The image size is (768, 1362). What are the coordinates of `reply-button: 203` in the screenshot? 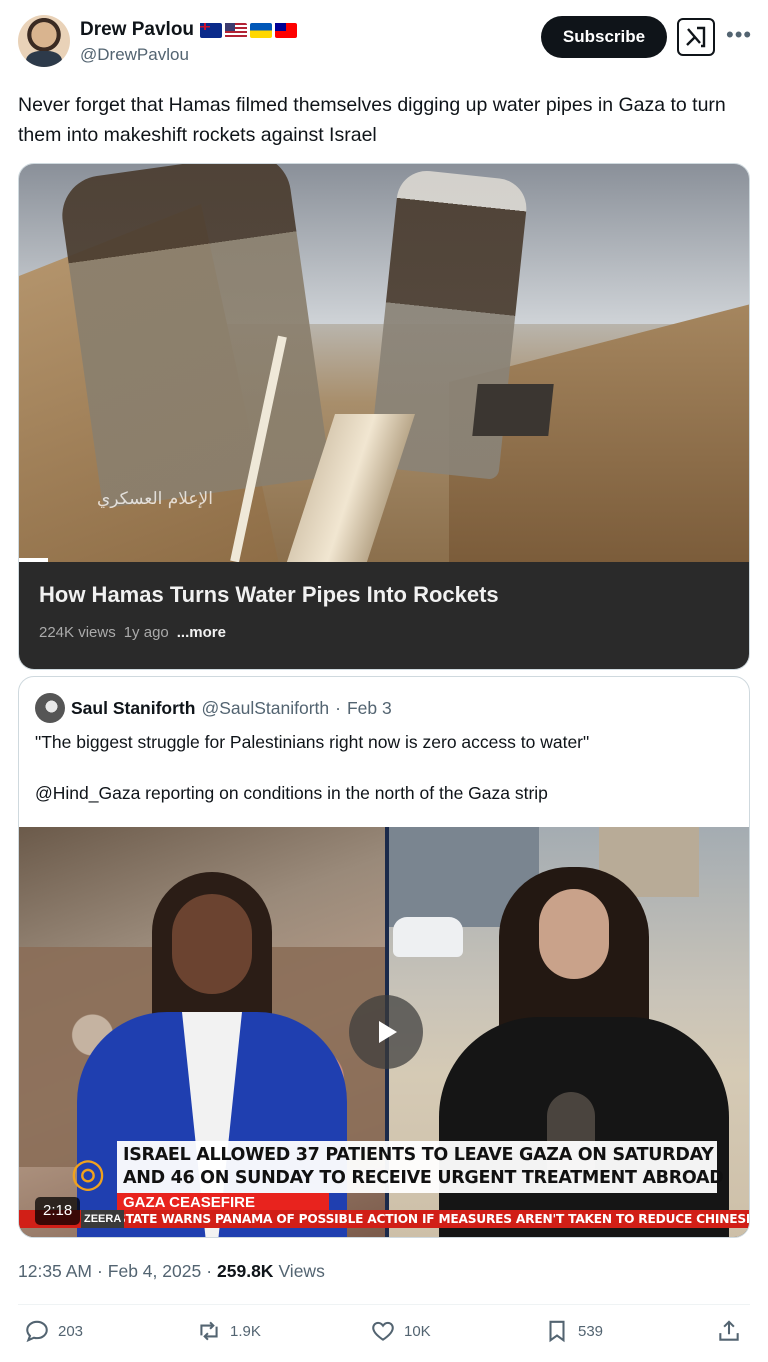 It's located at (53, 1331).